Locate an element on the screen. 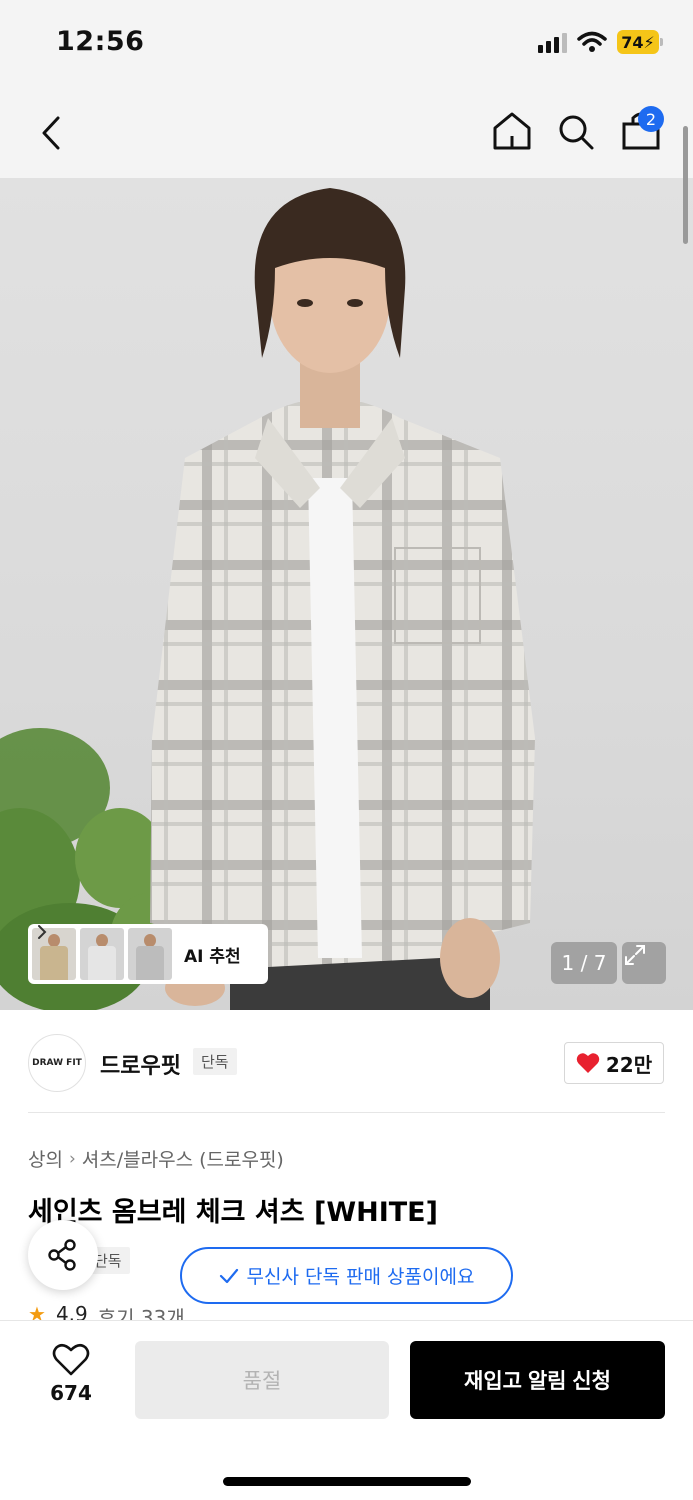  ai-recommend-label: AI 추천 is located at coordinates (212, 956).